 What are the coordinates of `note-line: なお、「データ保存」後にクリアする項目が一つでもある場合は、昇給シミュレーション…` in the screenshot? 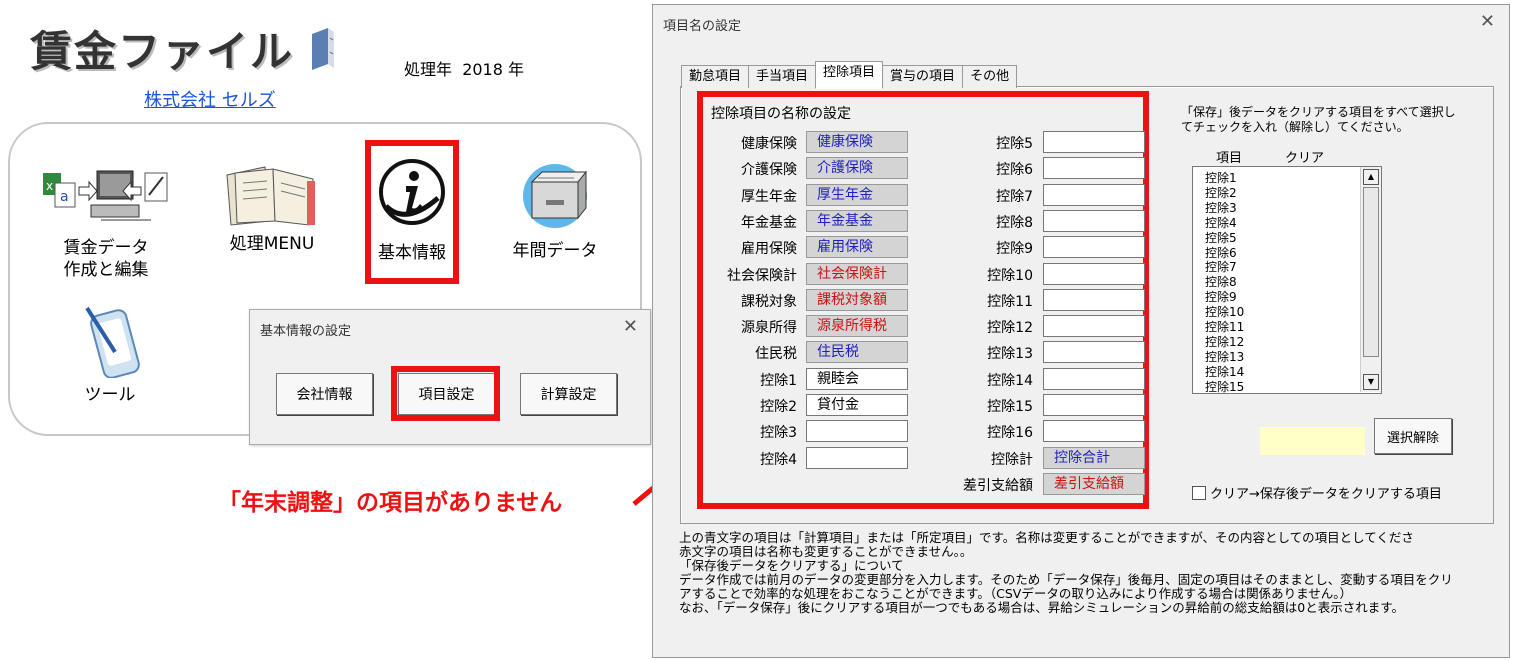 It's located at (1041, 607).